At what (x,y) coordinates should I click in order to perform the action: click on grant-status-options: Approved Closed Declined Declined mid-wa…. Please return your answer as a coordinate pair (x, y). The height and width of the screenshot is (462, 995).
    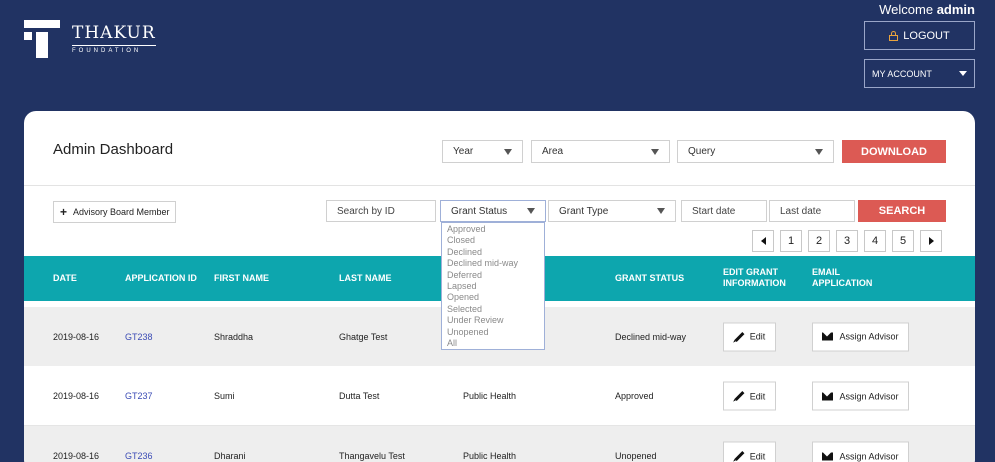
    Looking at the image, I should click on (493, 286).